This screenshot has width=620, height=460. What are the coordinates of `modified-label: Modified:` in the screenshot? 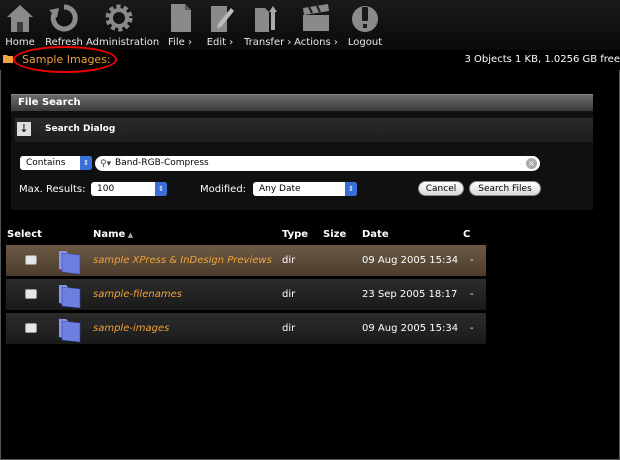 It's located at (223, 189).